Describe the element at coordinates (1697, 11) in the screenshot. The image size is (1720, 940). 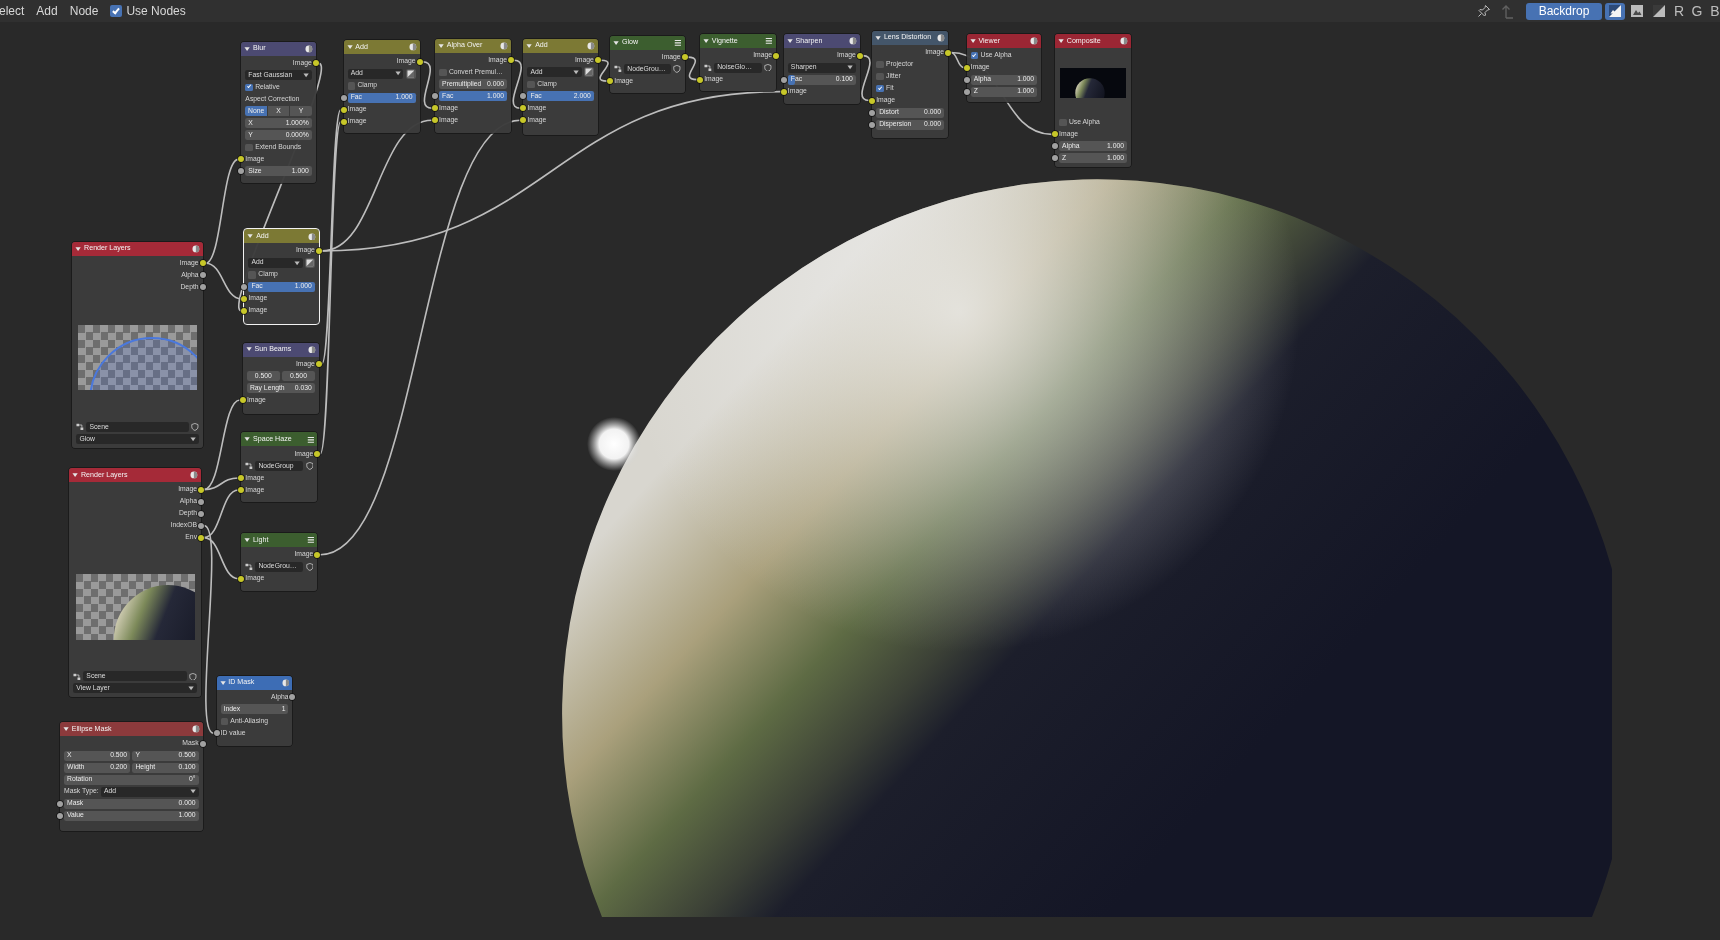
I see `channel-button: G` at that location.